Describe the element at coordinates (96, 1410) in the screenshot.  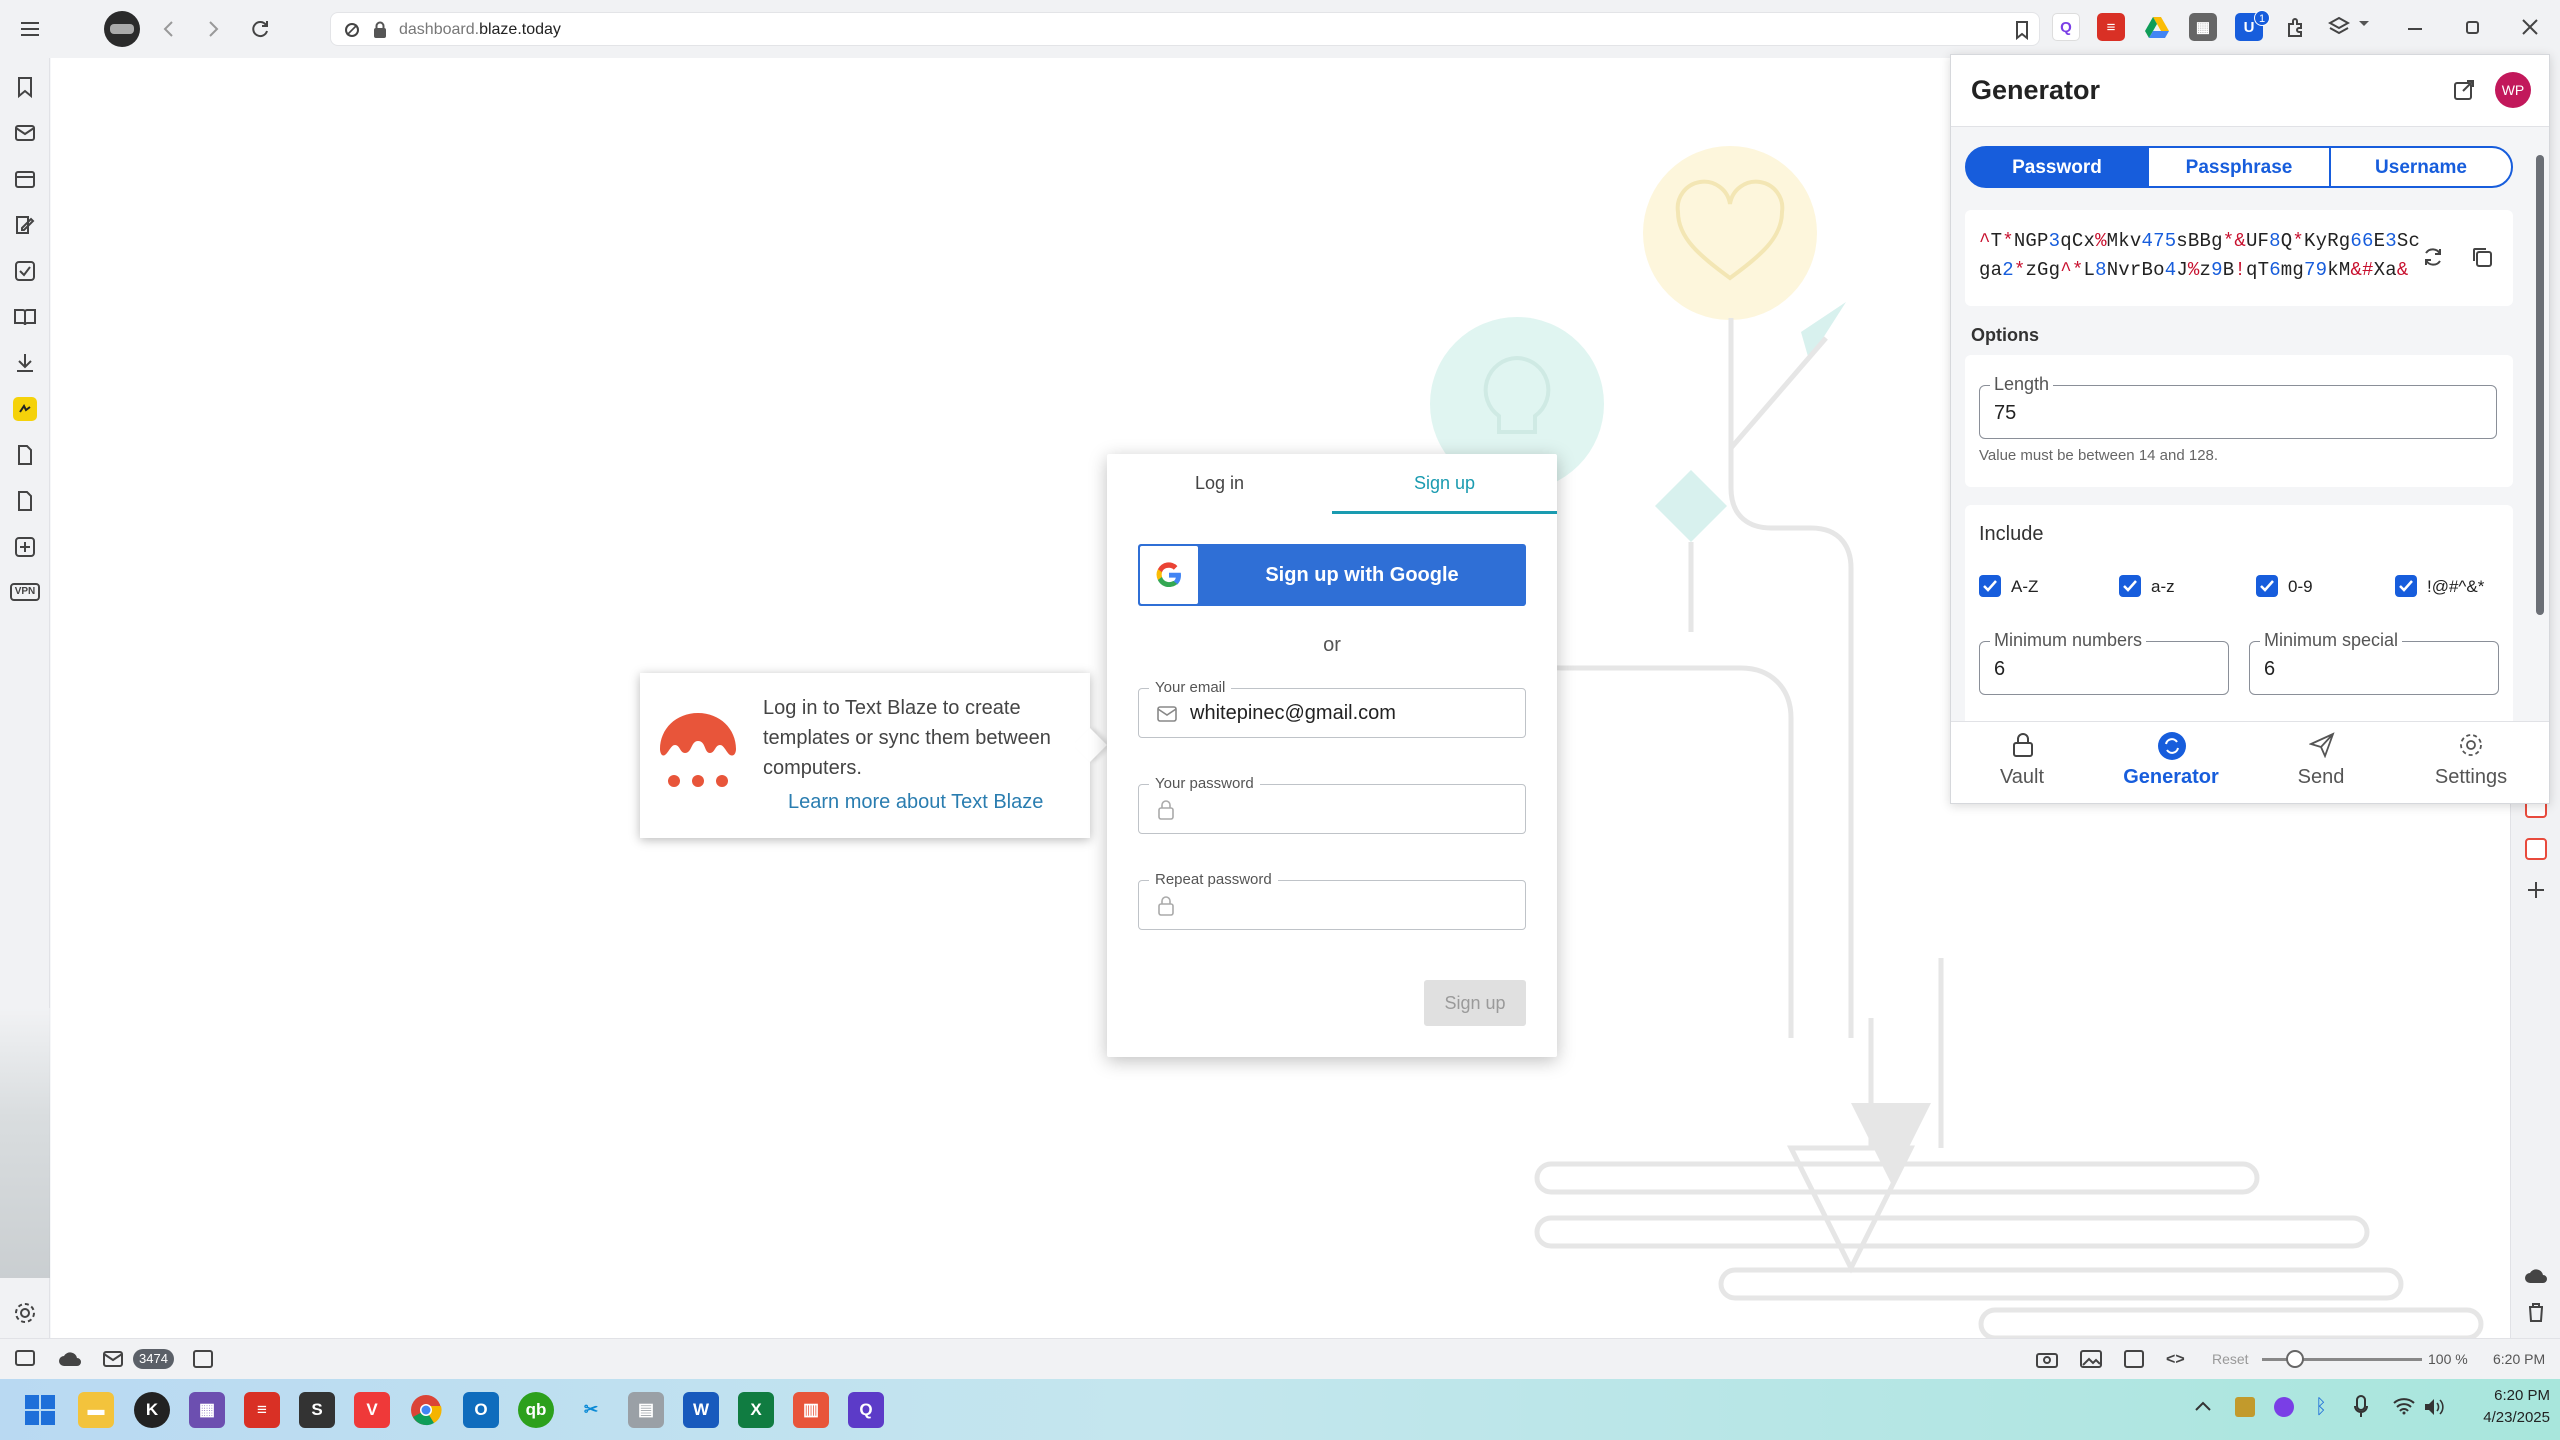
I see `file-explorer-icon: ▬` at that location.